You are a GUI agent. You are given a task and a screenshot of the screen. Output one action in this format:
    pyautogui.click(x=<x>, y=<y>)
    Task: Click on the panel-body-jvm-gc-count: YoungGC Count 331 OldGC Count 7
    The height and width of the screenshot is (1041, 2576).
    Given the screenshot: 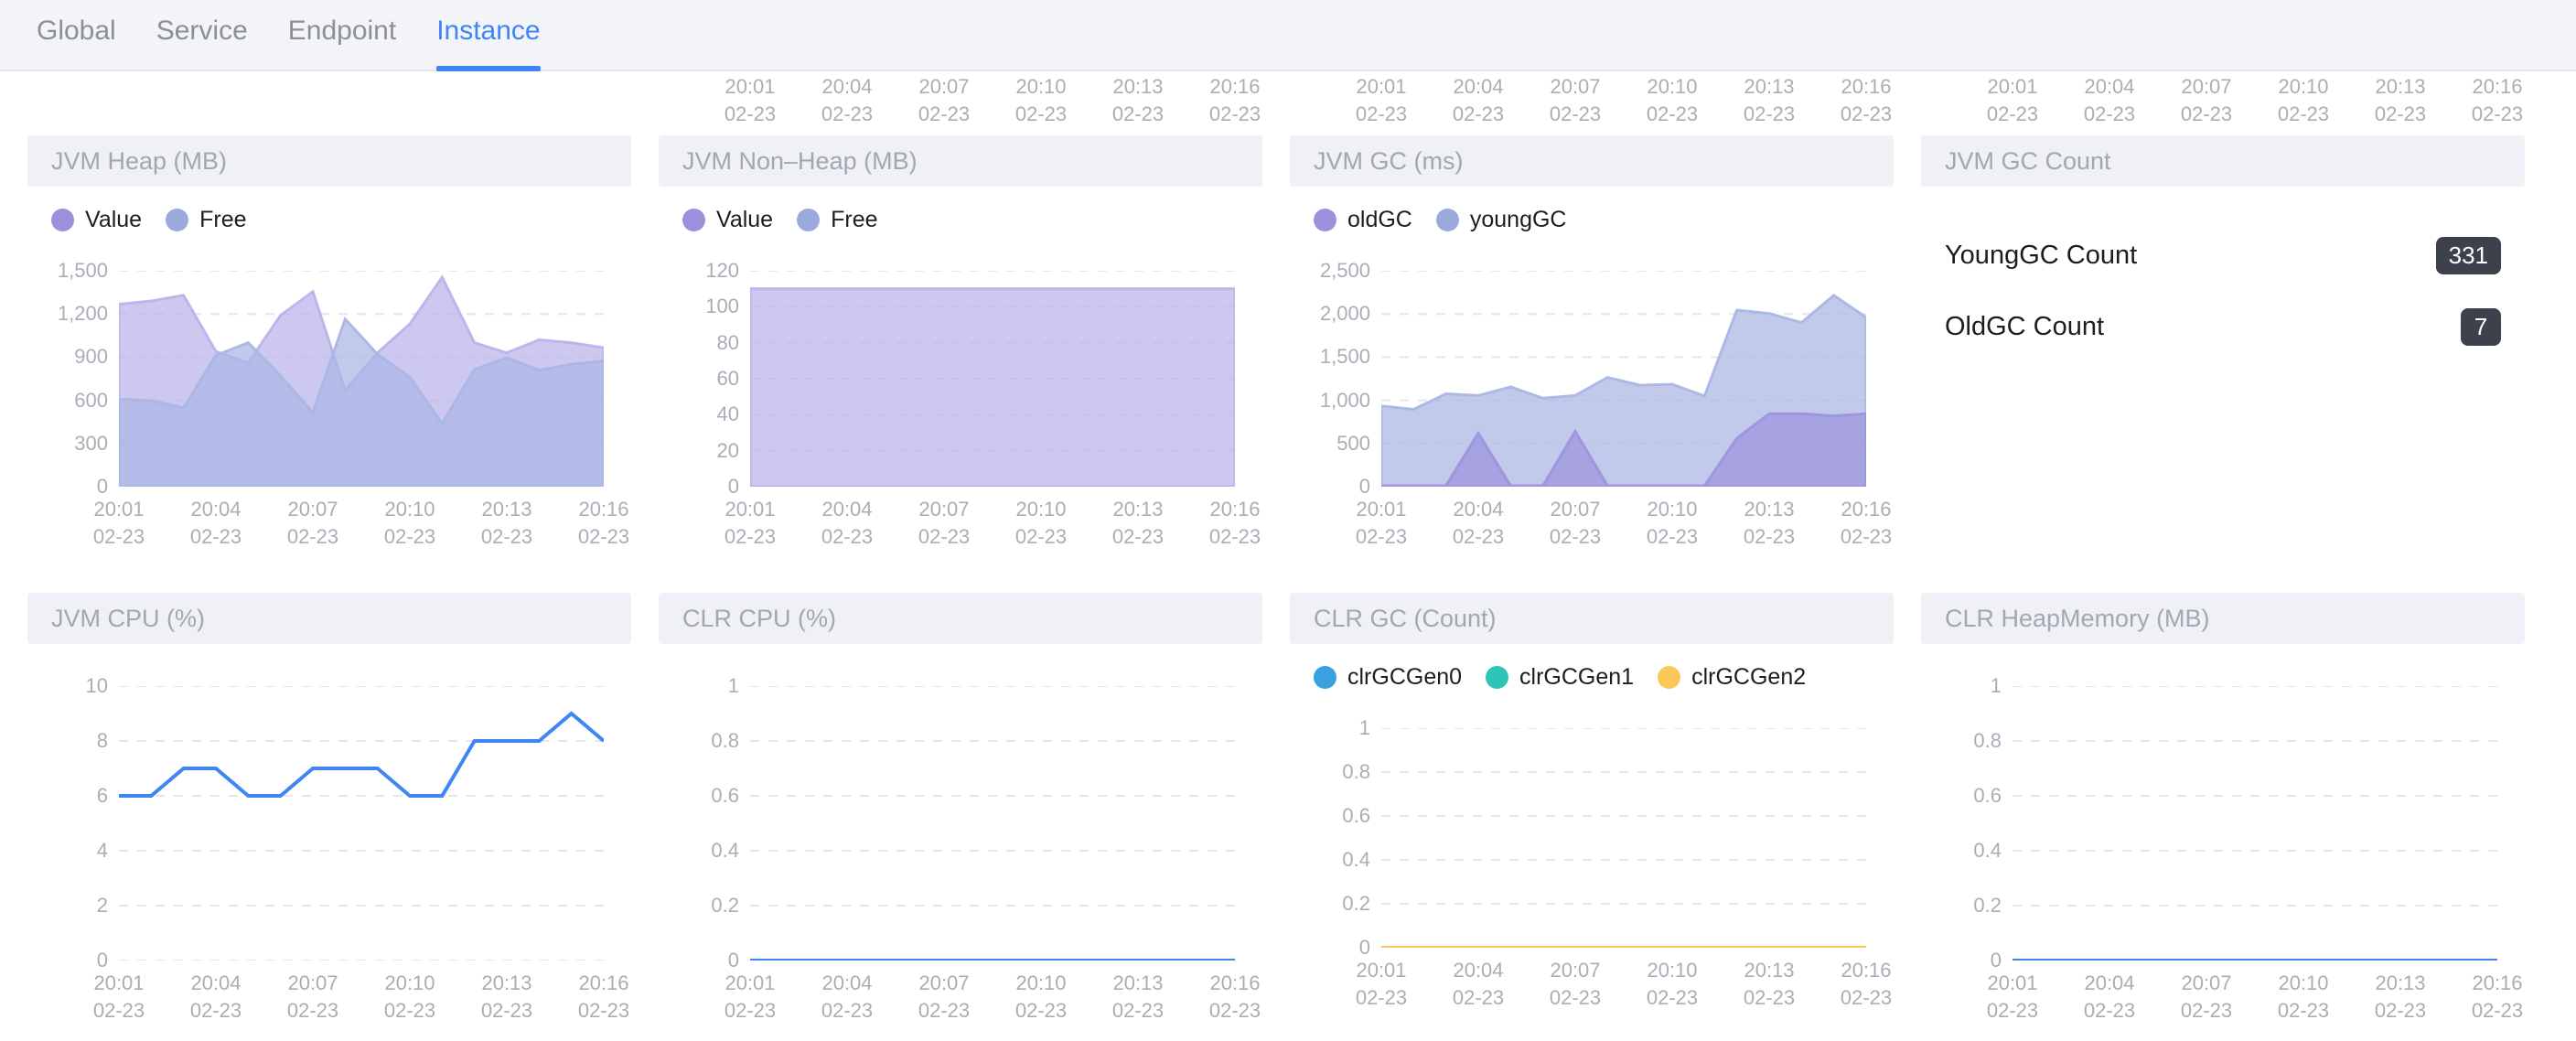 What is the action you would take?
    pyautogui.click(x=2223, y=274)
    